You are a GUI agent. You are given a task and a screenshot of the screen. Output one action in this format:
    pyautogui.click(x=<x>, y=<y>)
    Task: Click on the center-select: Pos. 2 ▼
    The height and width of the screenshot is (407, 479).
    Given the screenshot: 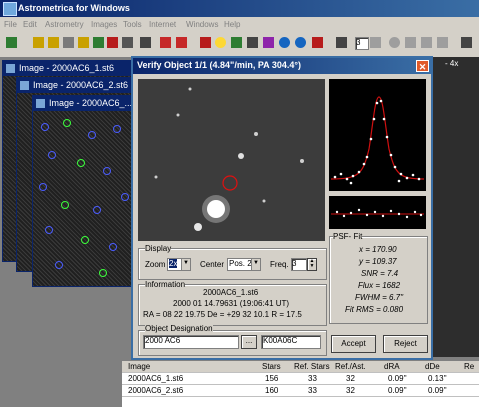 What is the action you would take?
    pyautogui.click(x=244, y=264)
    